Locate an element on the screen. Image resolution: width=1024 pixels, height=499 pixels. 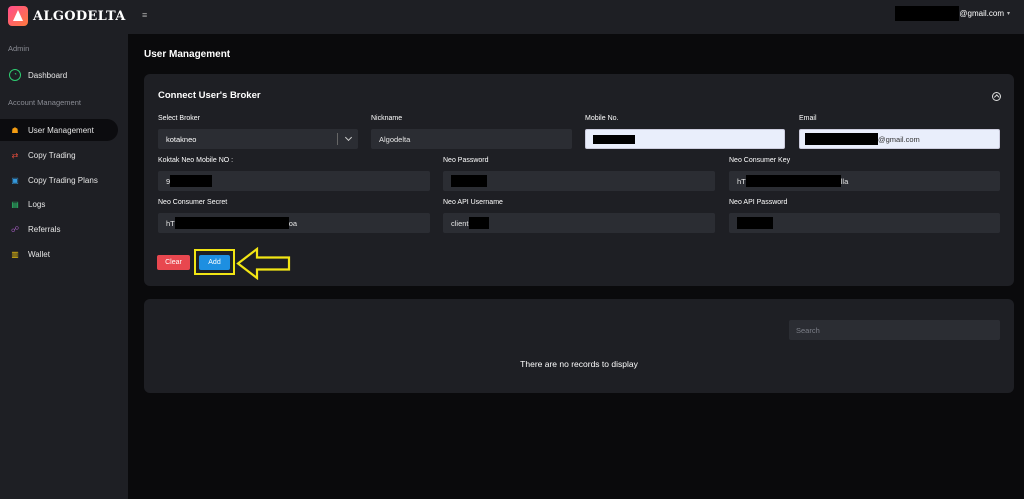
empty-records-message: There are no records to display is located at coordinates (579, 364).